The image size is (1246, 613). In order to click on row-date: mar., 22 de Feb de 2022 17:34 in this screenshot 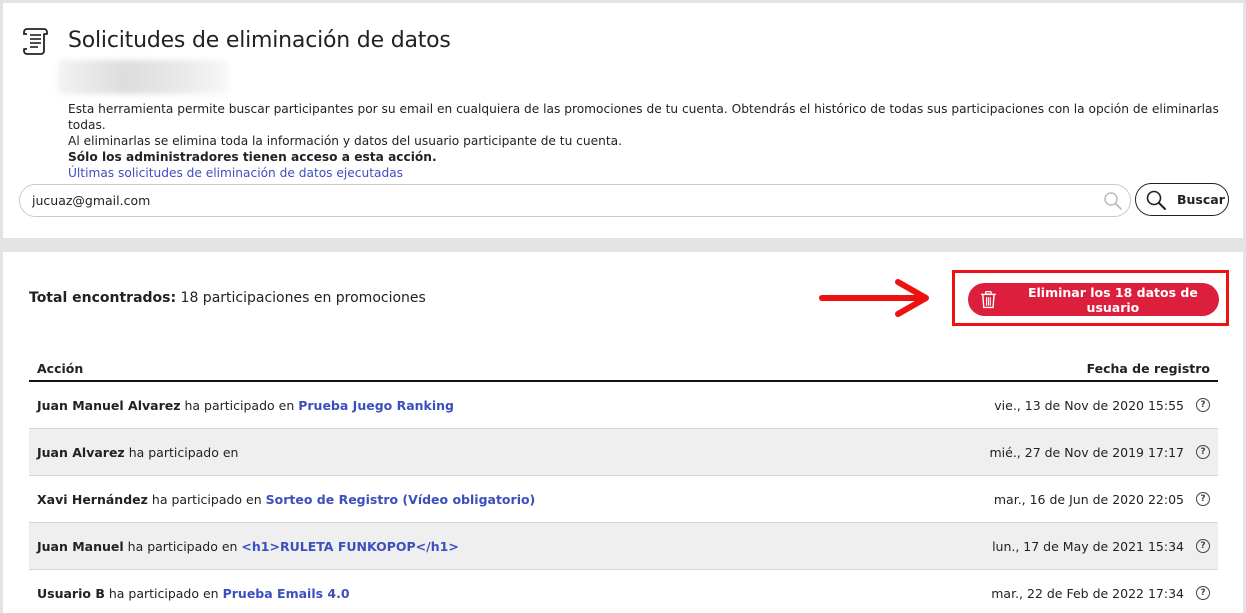, I will do `click(1087, 593)`.